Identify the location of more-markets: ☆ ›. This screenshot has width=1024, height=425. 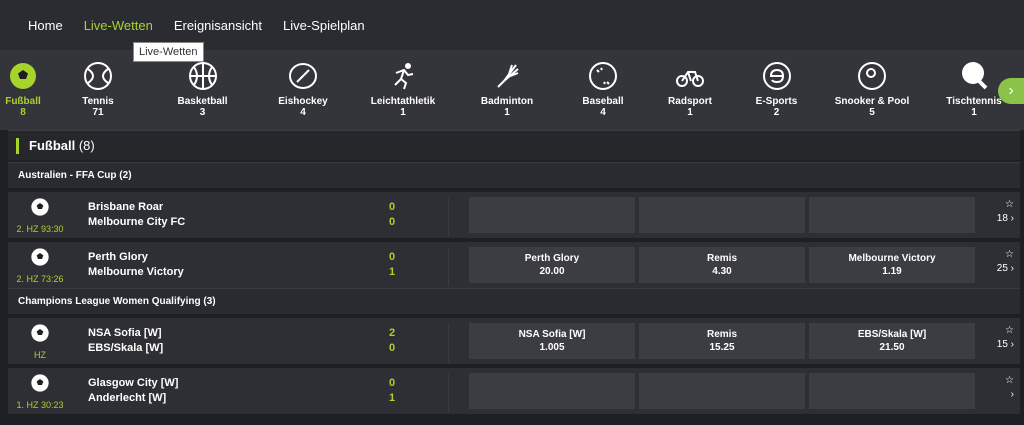
(1009, 388).